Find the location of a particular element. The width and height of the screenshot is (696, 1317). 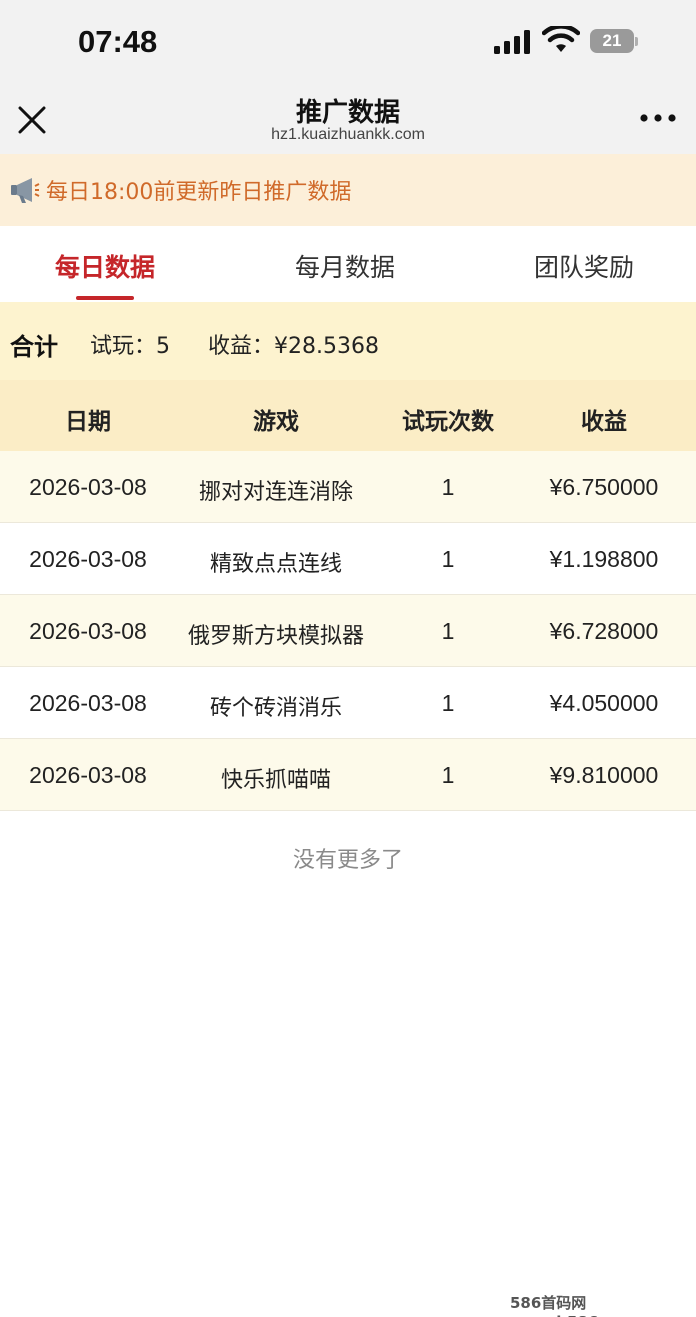

header-game: 游戏 is located at coordinates (276, 422).